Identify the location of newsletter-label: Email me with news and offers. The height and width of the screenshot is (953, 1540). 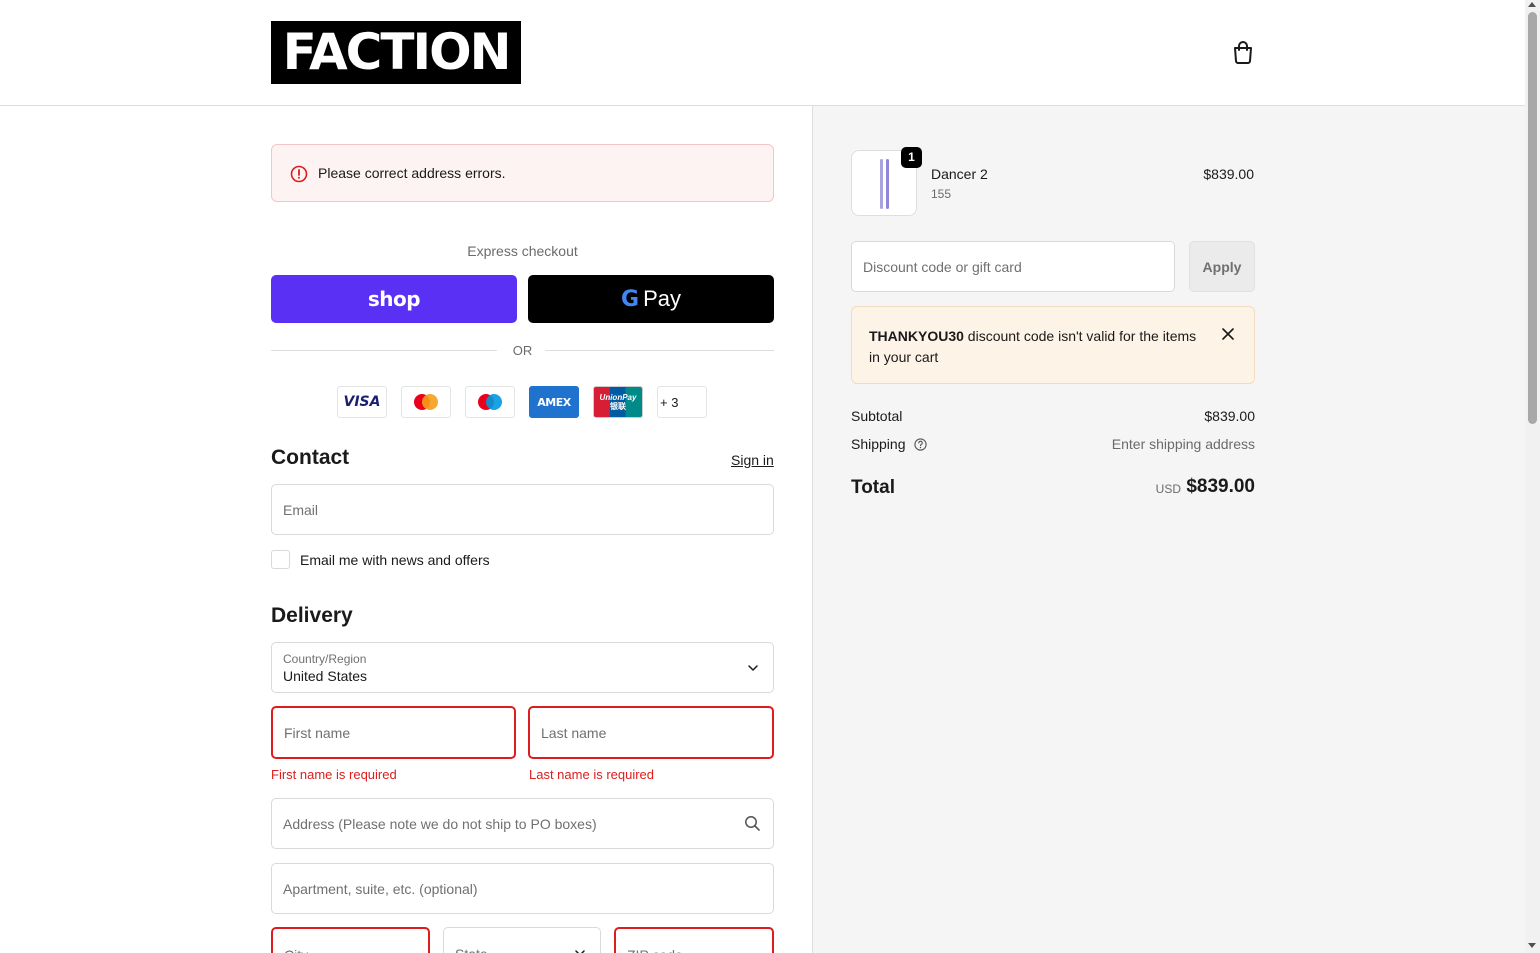
(395, 560).